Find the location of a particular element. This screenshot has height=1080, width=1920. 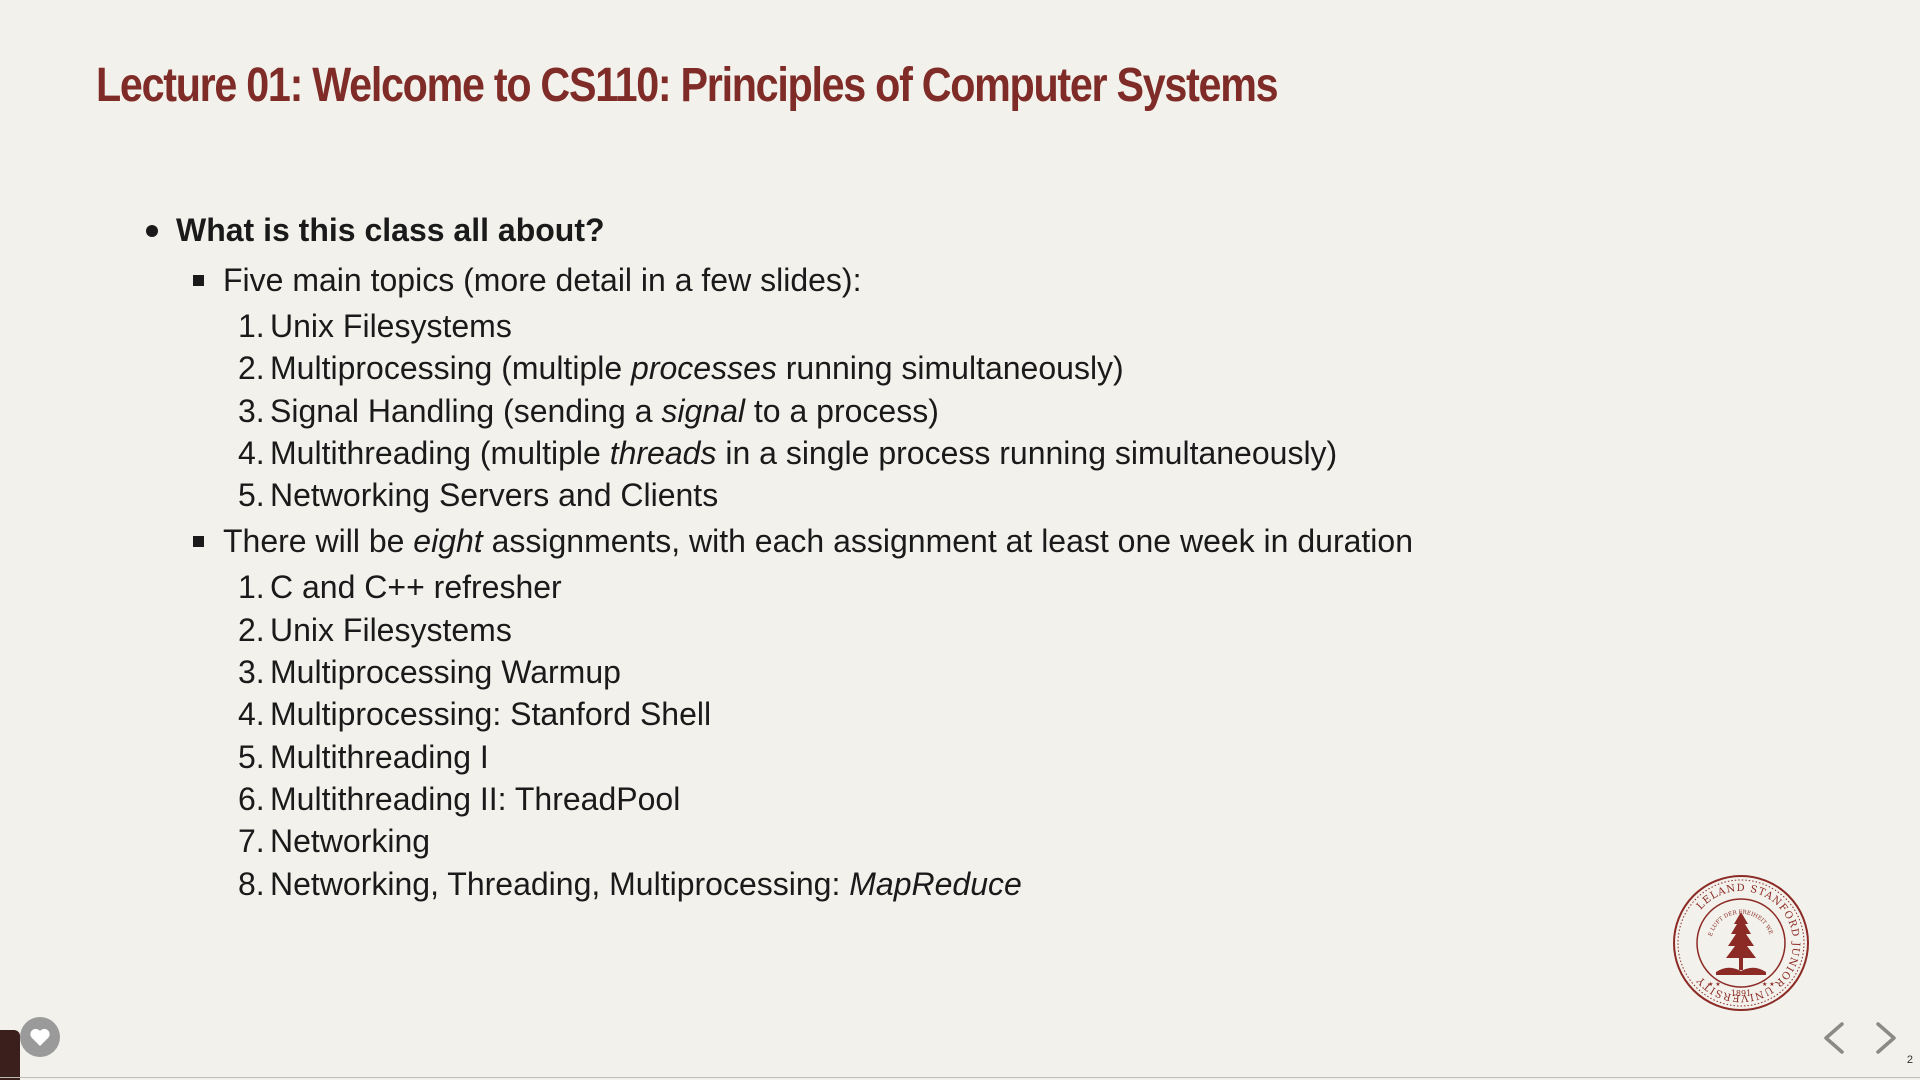

item-text: Multiprocessing (multiple is located at coordinates (451, 368).